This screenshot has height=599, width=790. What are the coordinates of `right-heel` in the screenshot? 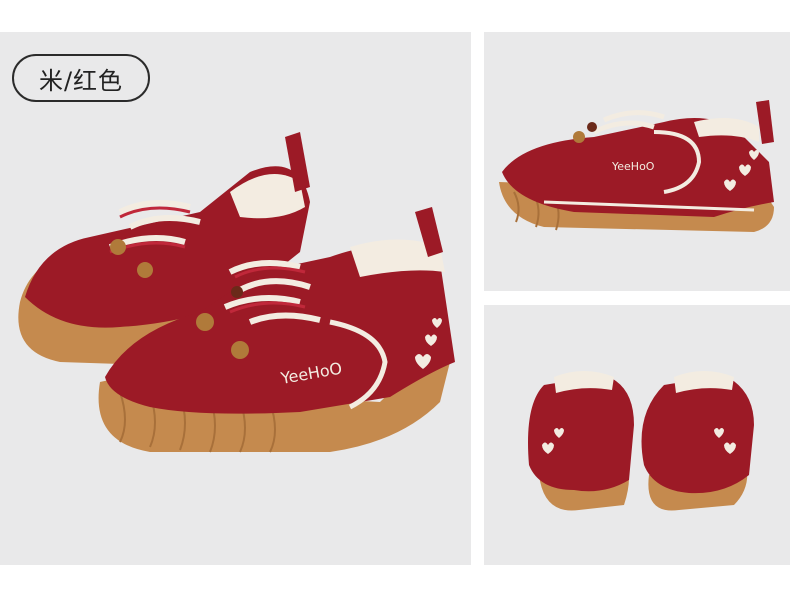 It's located at (697, 441).